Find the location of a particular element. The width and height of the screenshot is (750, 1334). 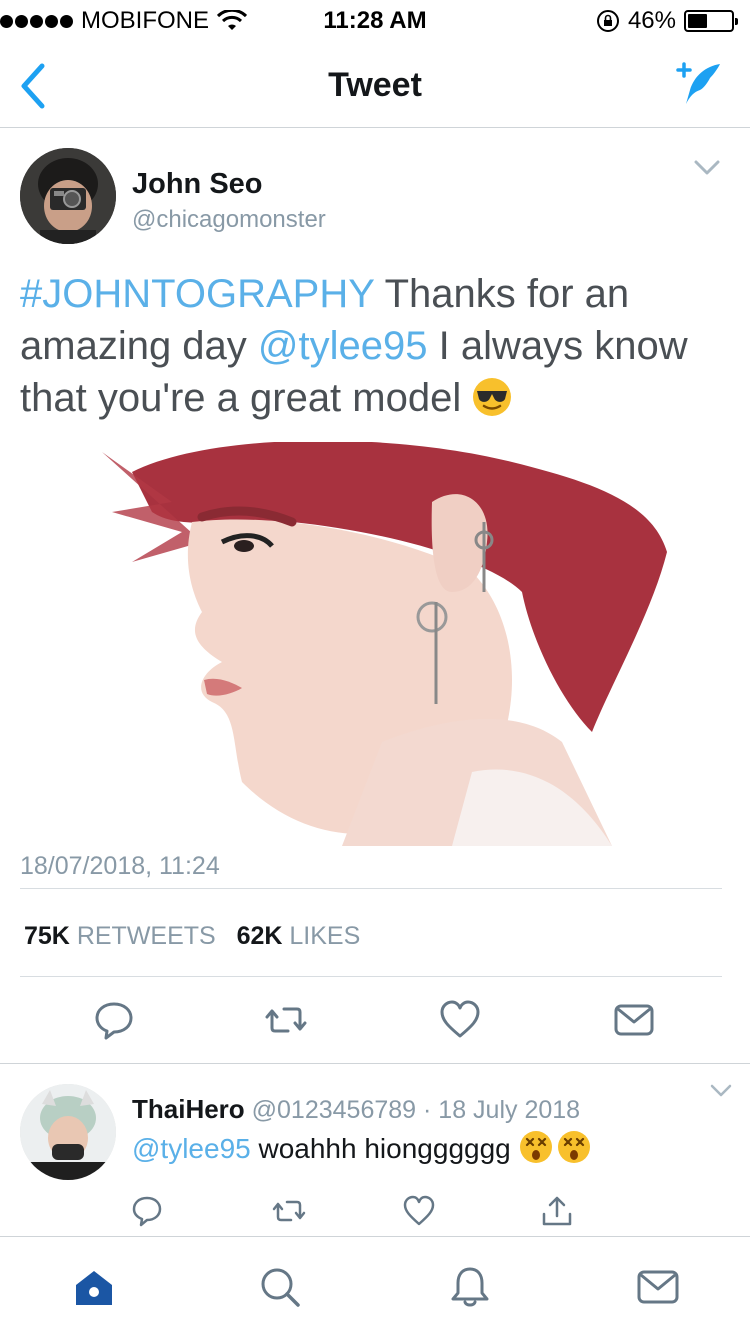

messages-icon is located at coordinates (658, 1287).